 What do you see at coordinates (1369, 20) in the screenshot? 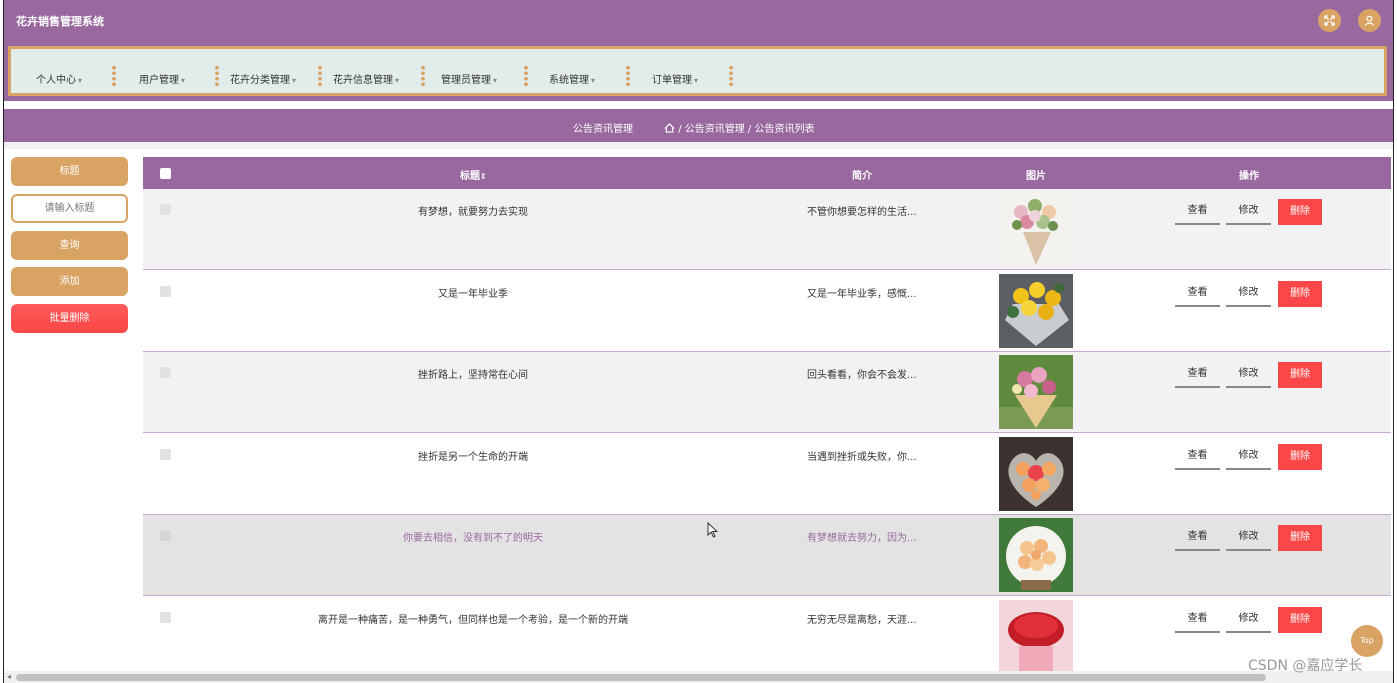
I see `user-icon` at bounding box center [1369, 20].